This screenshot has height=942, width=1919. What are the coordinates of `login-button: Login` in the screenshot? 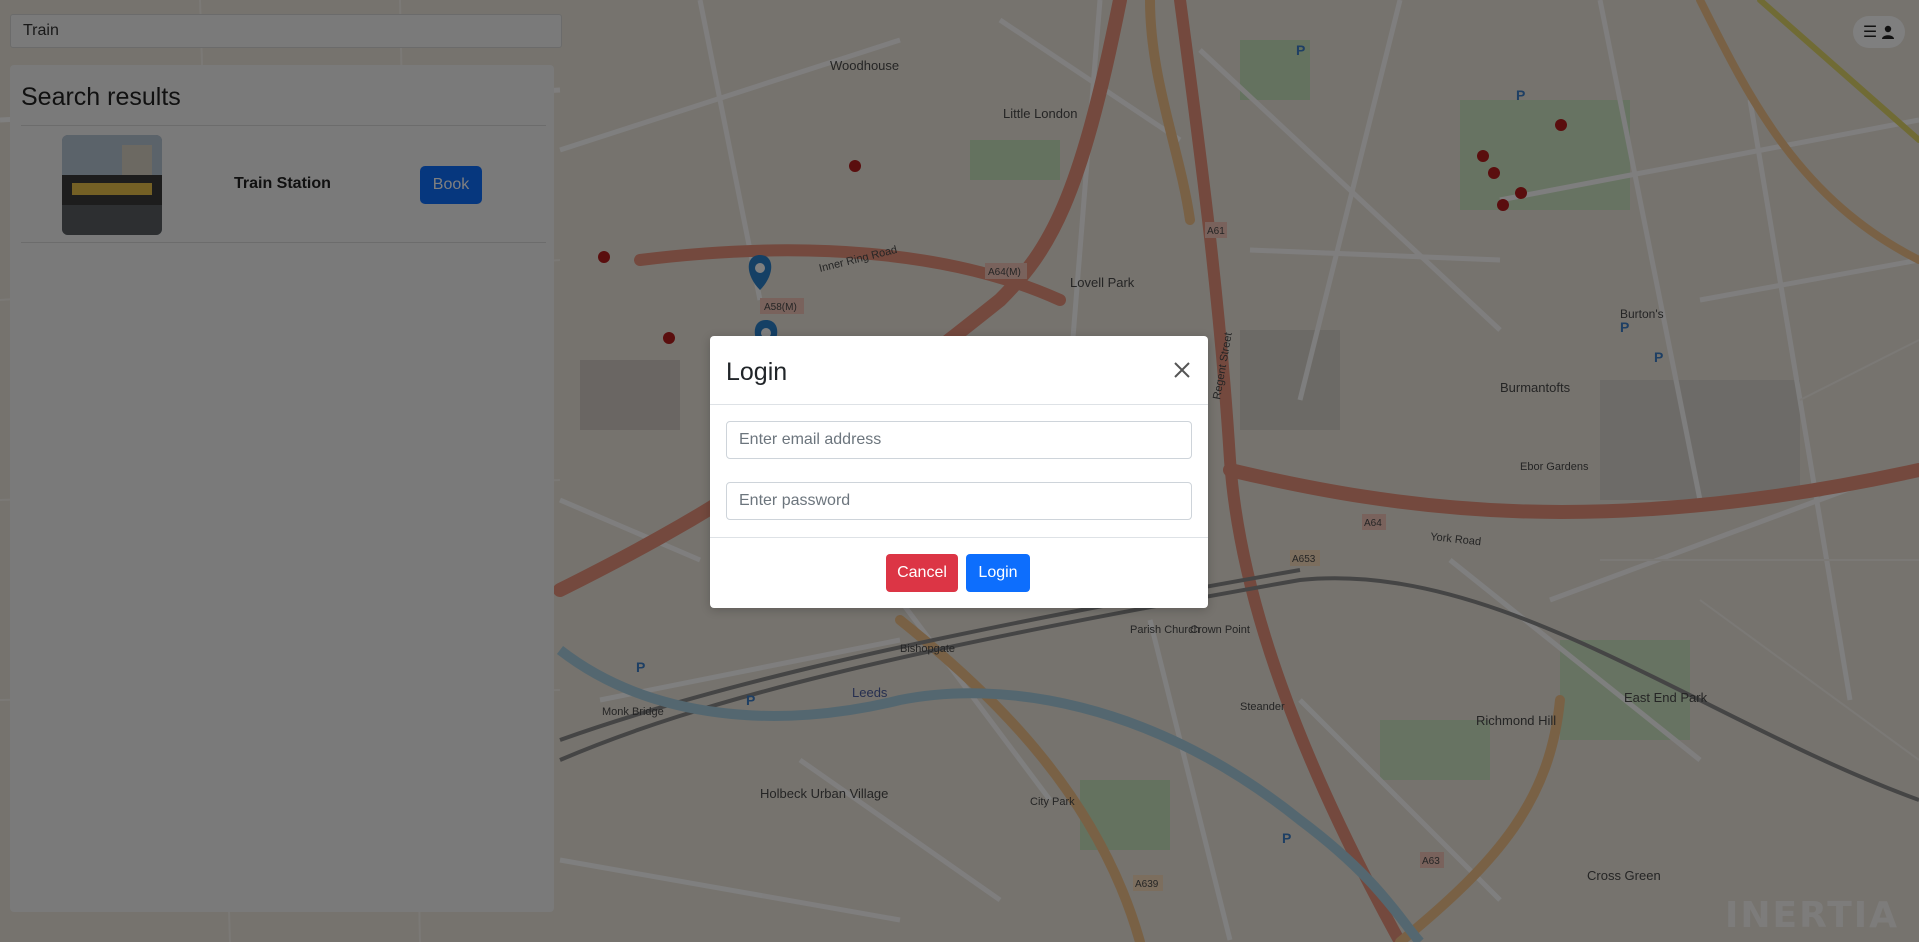 It's located at (998, 573).